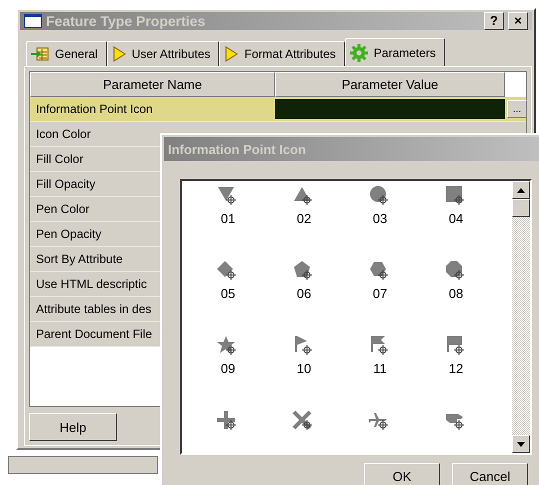 This screenshot has width=539, height=485. I want to click on icon-number: 05, so click(228, 293).